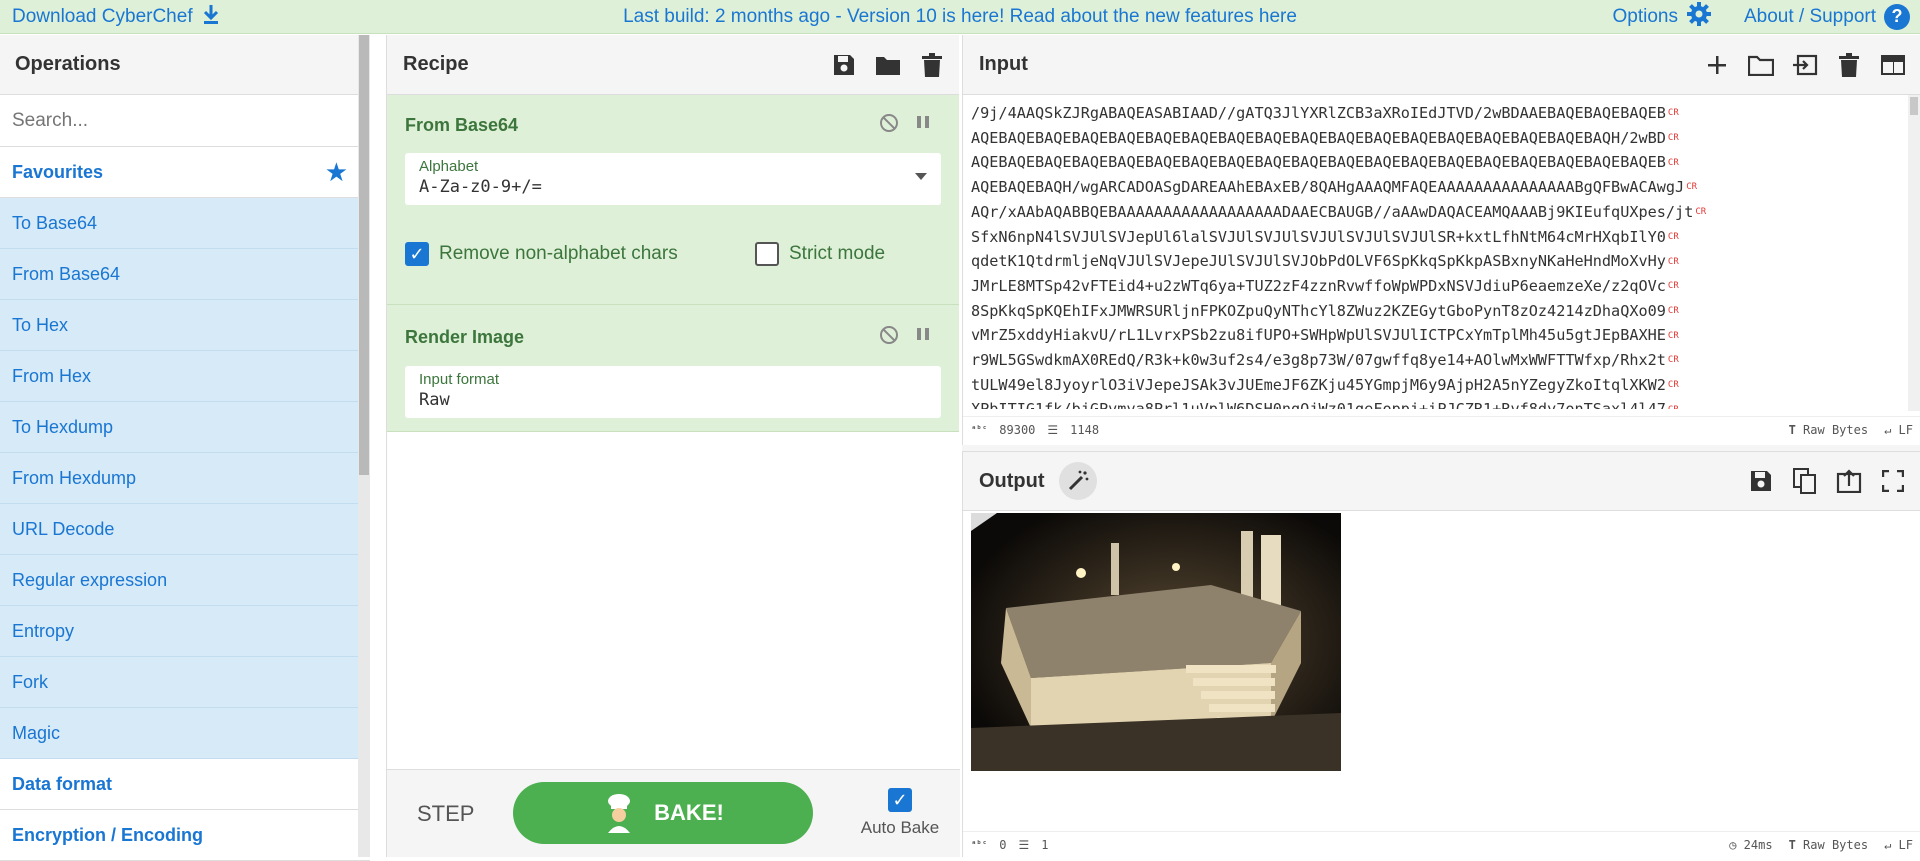 This screenshot has height=861, width=1920. What do you see at coordinates (1758, 844) in the screenshot?
I see `output-time: 24ms` at bounding box center [1758, 844].